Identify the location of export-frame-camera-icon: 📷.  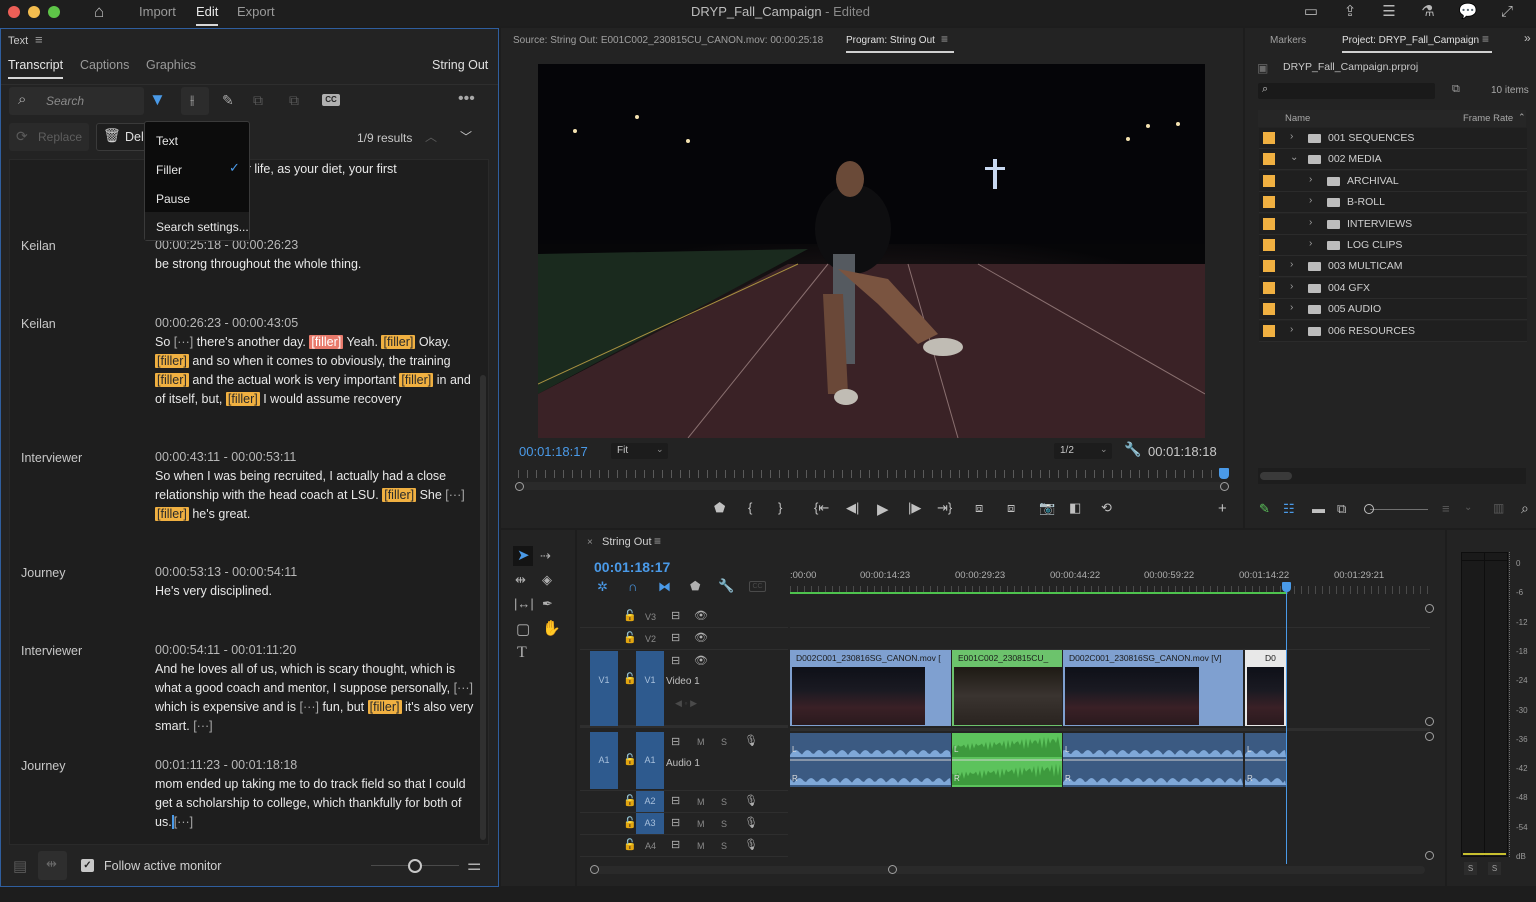
(1047, 508).